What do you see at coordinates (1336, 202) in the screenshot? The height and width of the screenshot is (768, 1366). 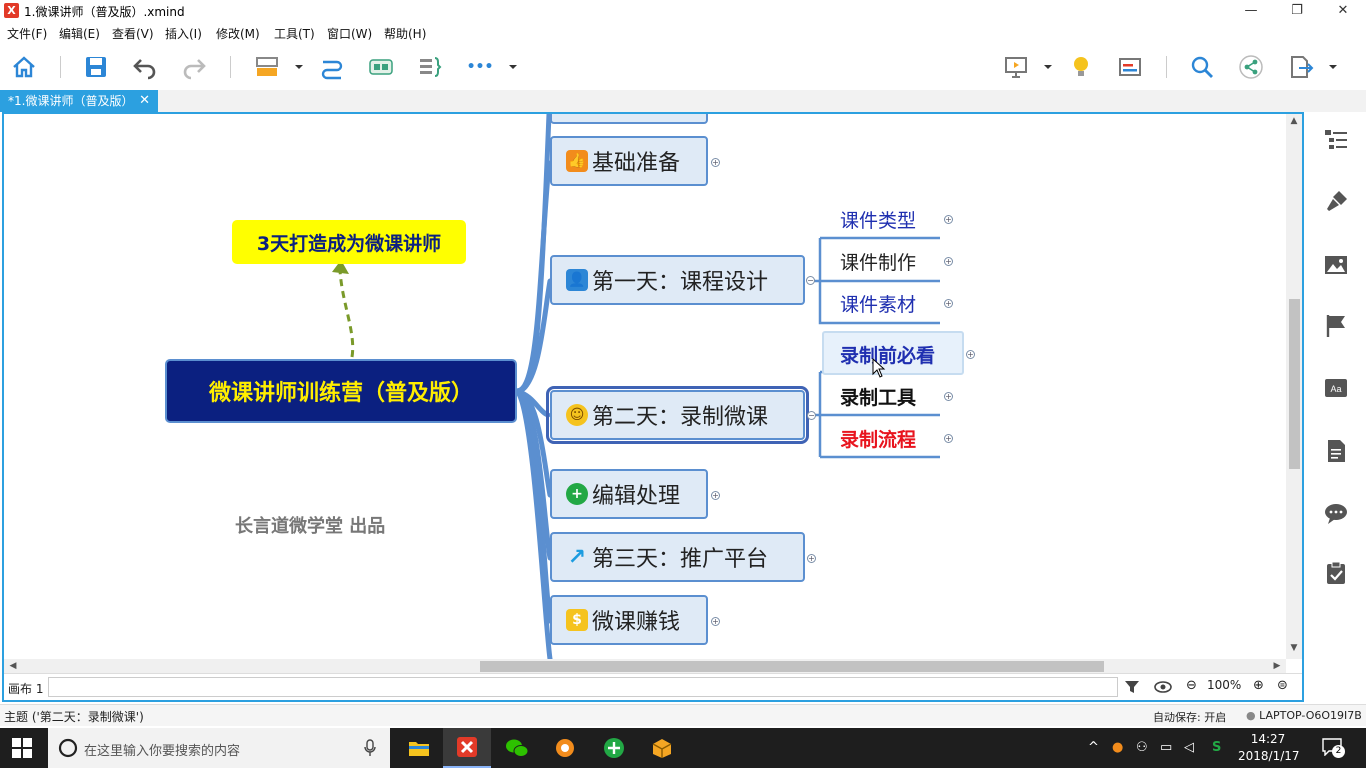 I see `format-brush-icon` at bounding box center [1336, 202].